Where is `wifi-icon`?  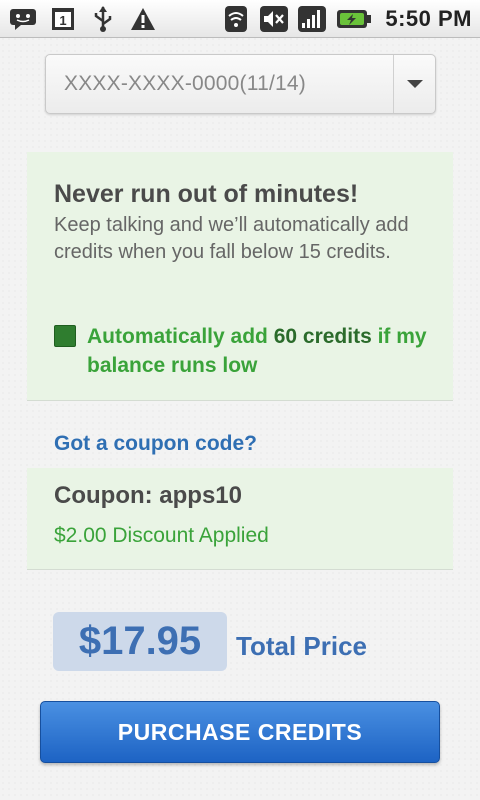 wifi-icon is located at coordinates (236, 19).